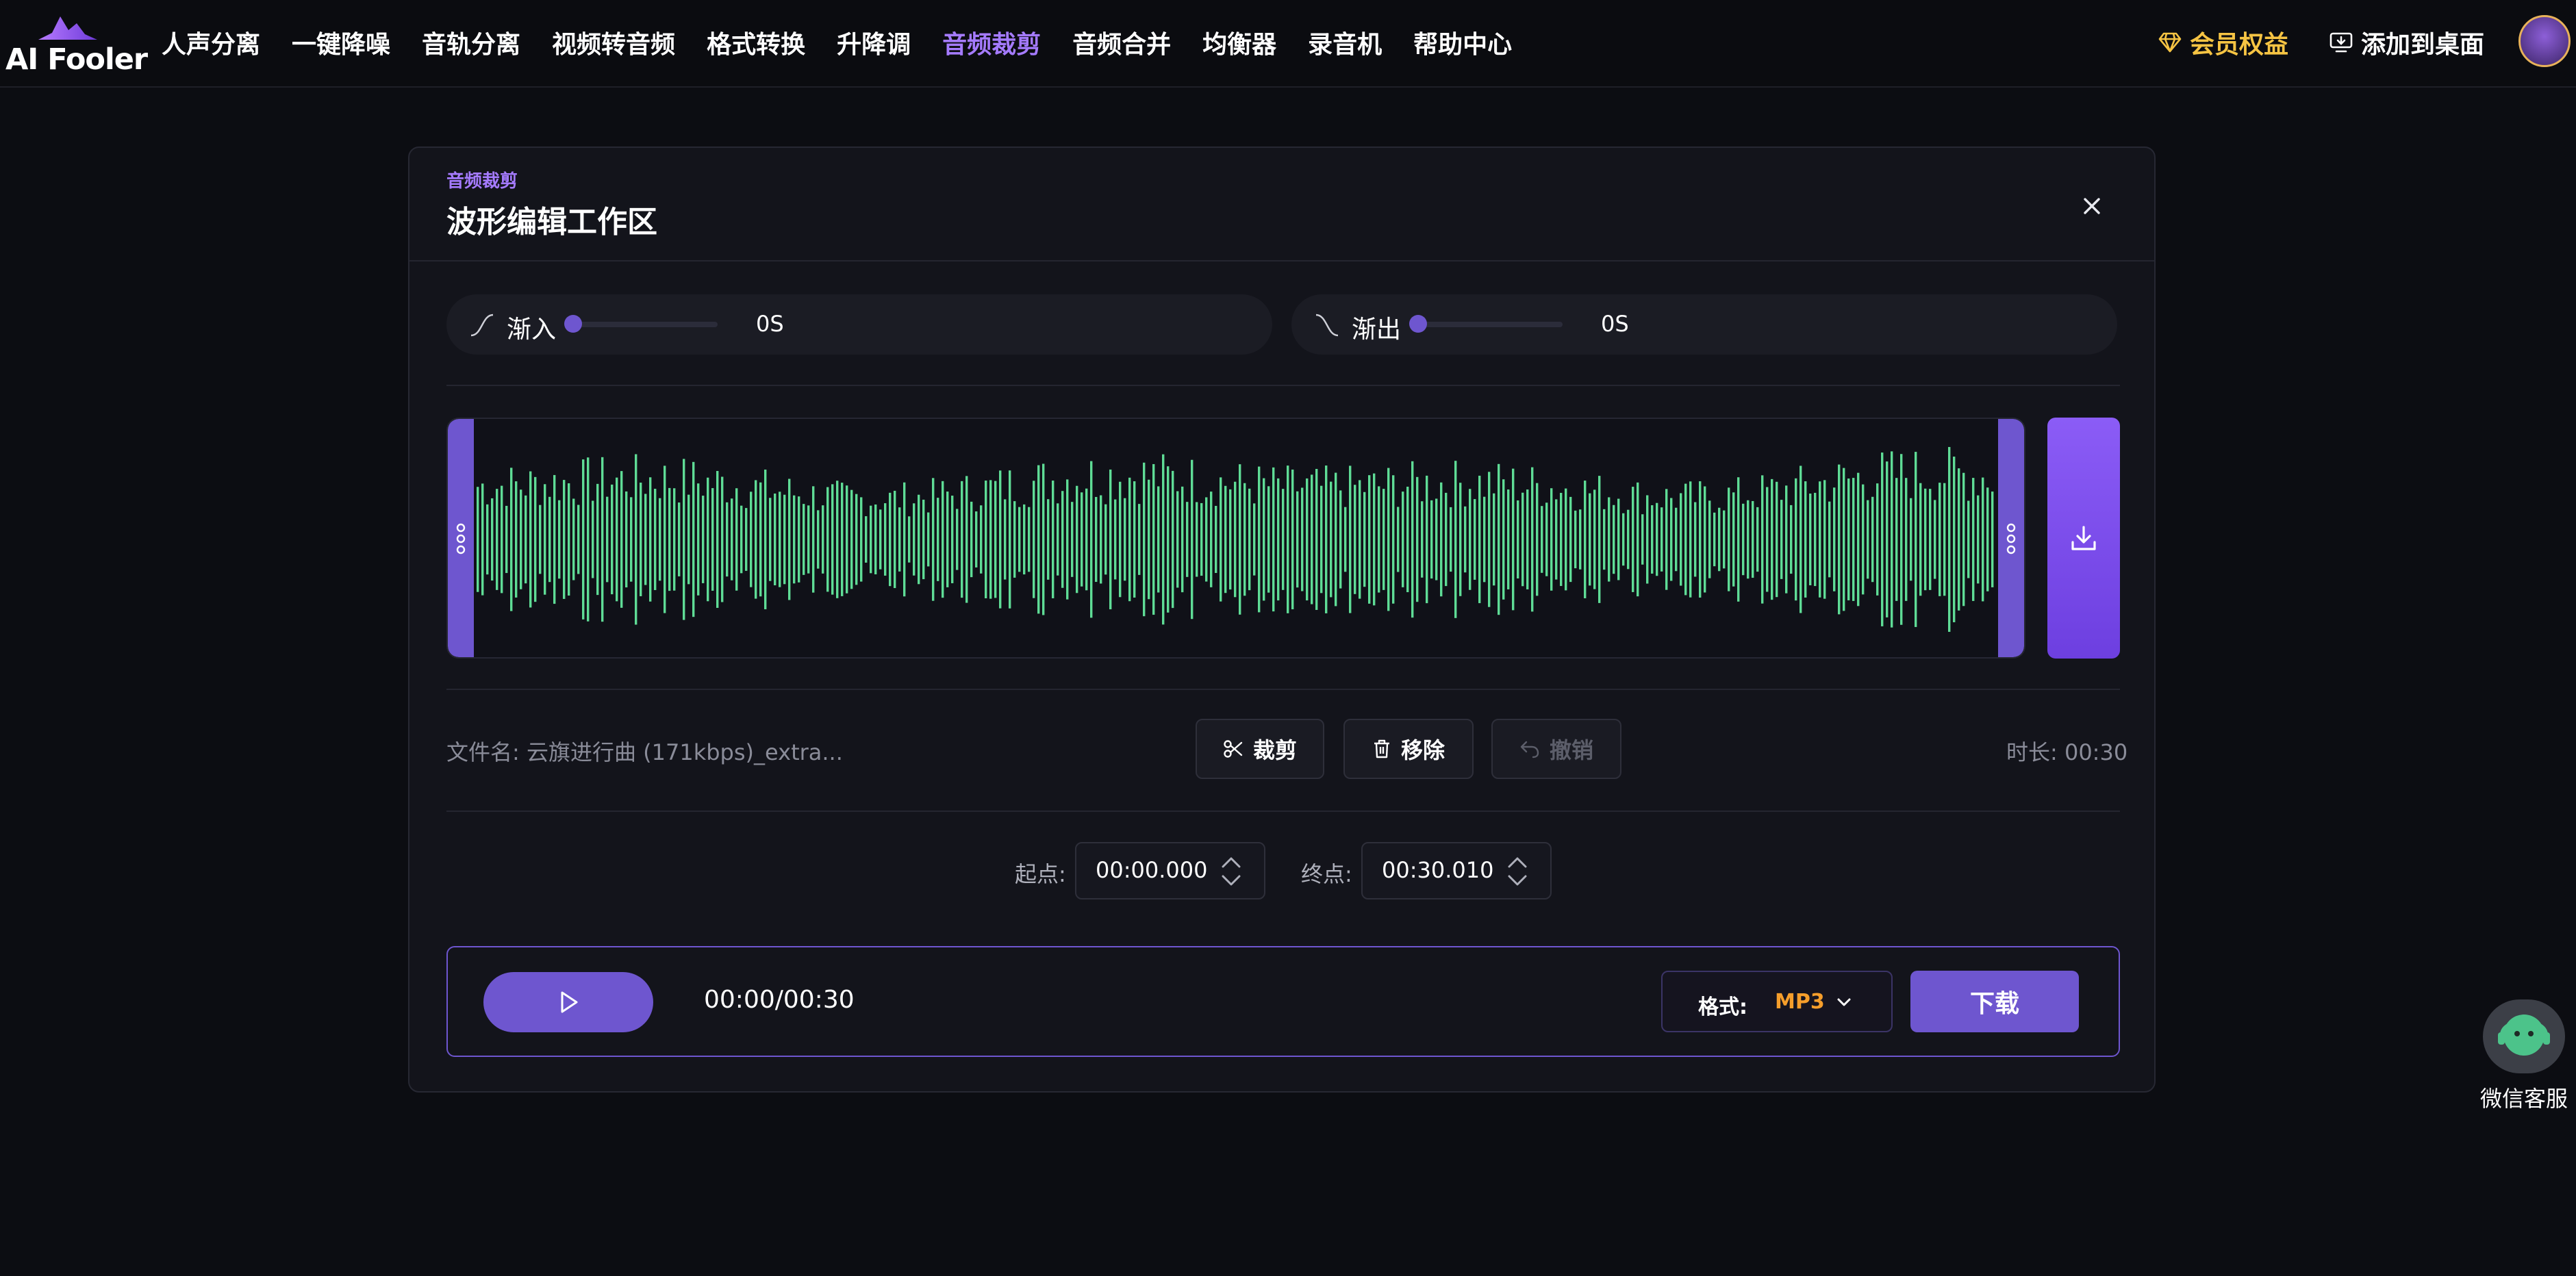  Describe the element at coordinates (471, 42) in the screenshot. I see `nav-track-separation: 音轨分离` at that location.